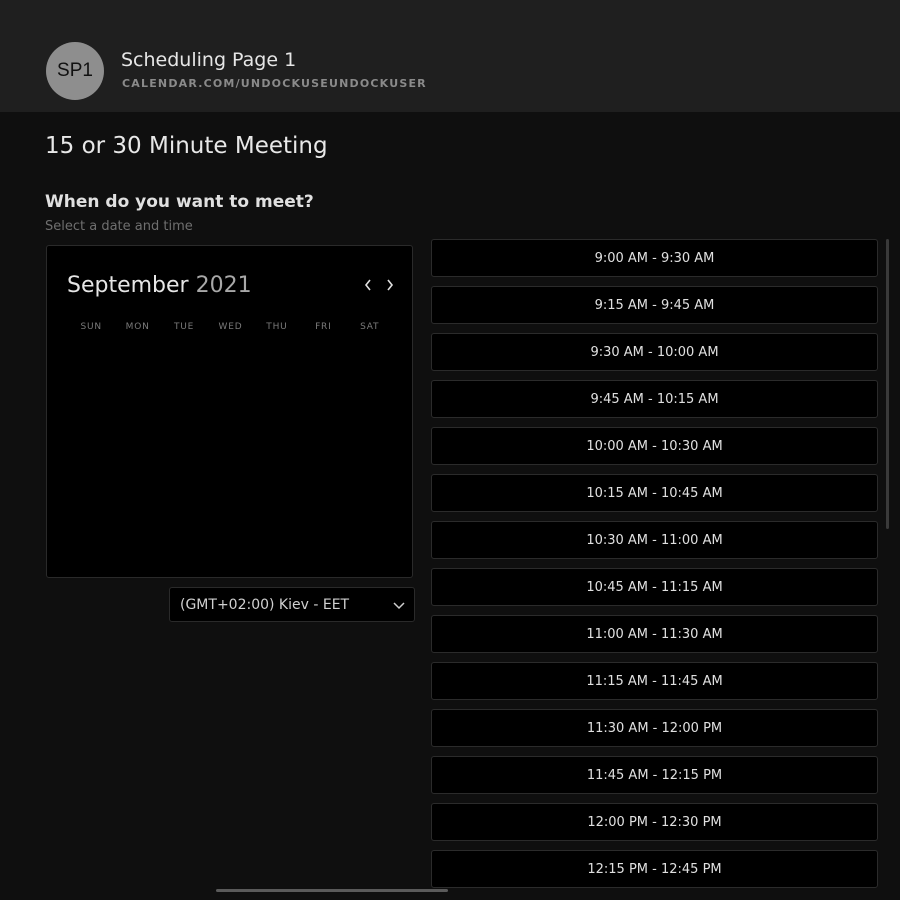 The image size is (900, 900). What do you see at coordinates (654, 258) in the screenshot?
I see `time-slot-button: 9:00 AM - 9:30 AM` at bounding box center [654, 258].